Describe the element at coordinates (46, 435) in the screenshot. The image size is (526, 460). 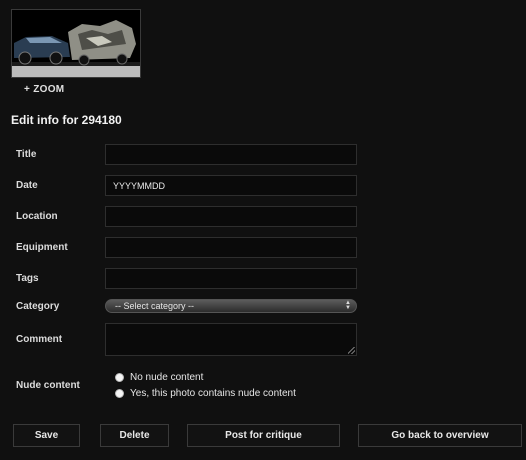
I see `save-button: Save` at that location.